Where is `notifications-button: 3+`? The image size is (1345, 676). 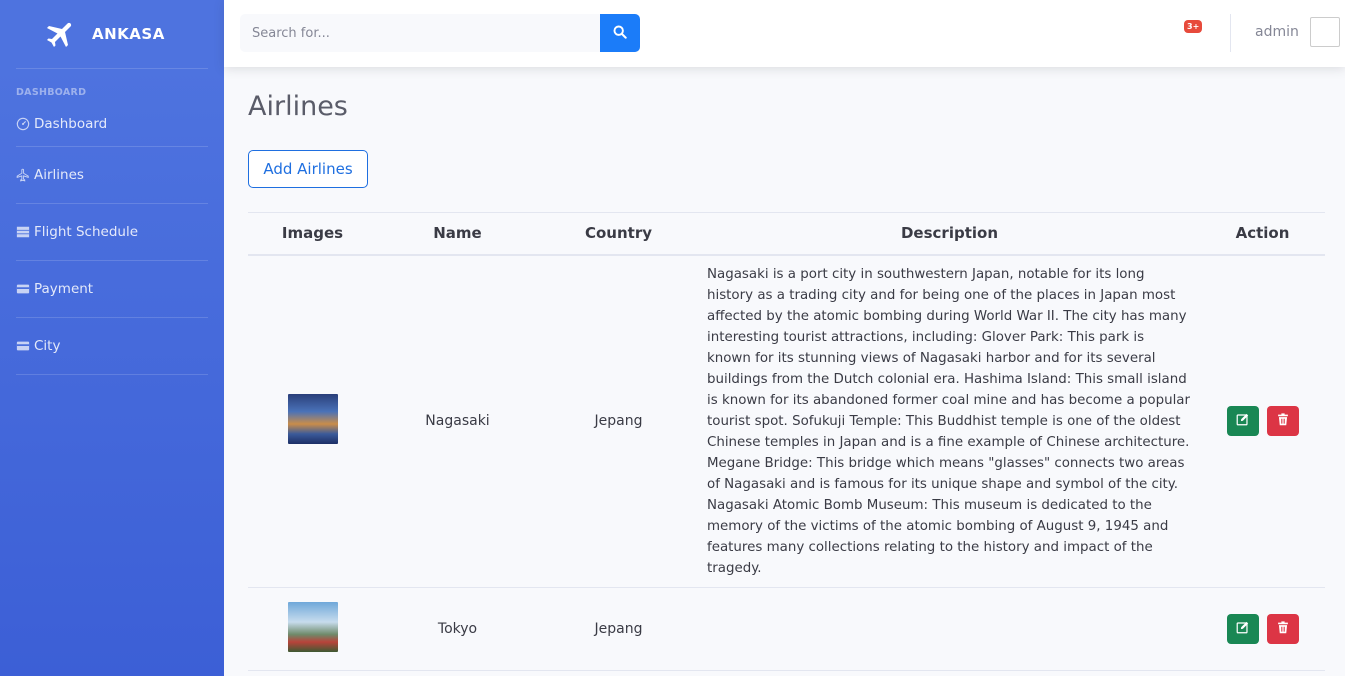
notifications-button: 3+ is located at coordinates (1196, 32).